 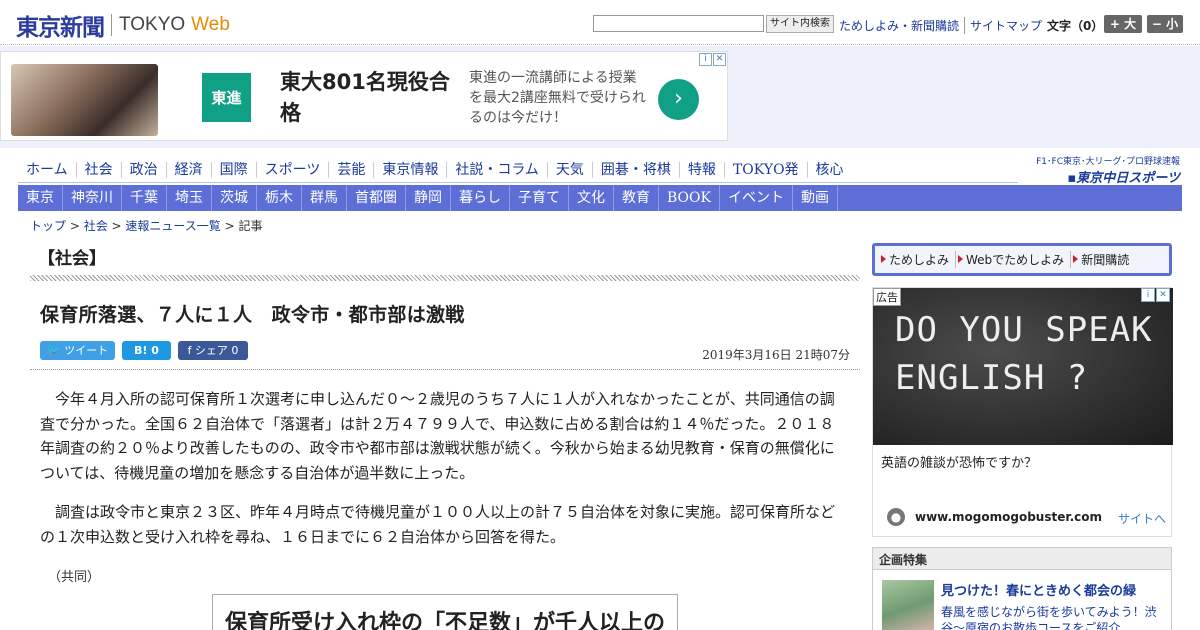 What do you see at coordinates (55, 350) in the screenshot?
I see `twitter-bird-icon: 🐦` at bounding box center [55, 350].